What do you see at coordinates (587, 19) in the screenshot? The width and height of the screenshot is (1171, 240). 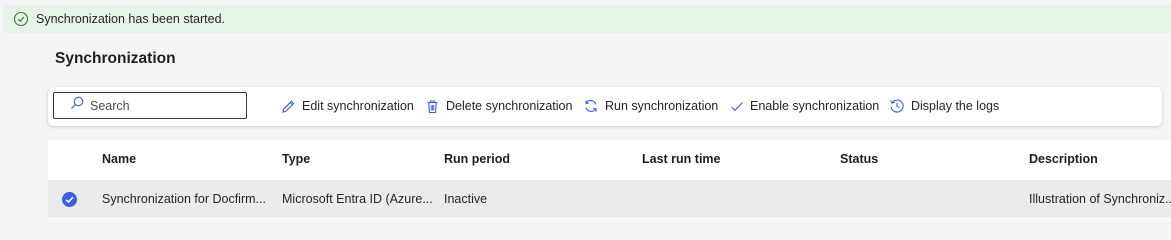 I see `success-banner: Synchronization has been started.` at bounding box center [587, 19].